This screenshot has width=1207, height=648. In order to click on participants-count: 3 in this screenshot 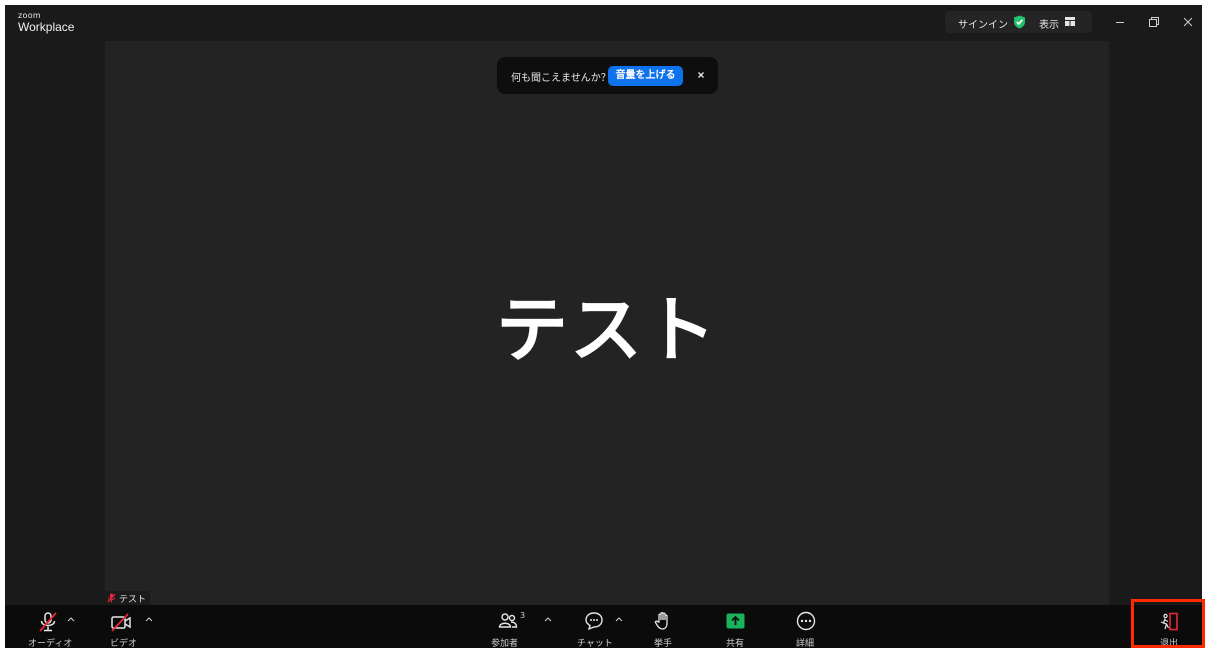, I will do `click(523, 615)`.